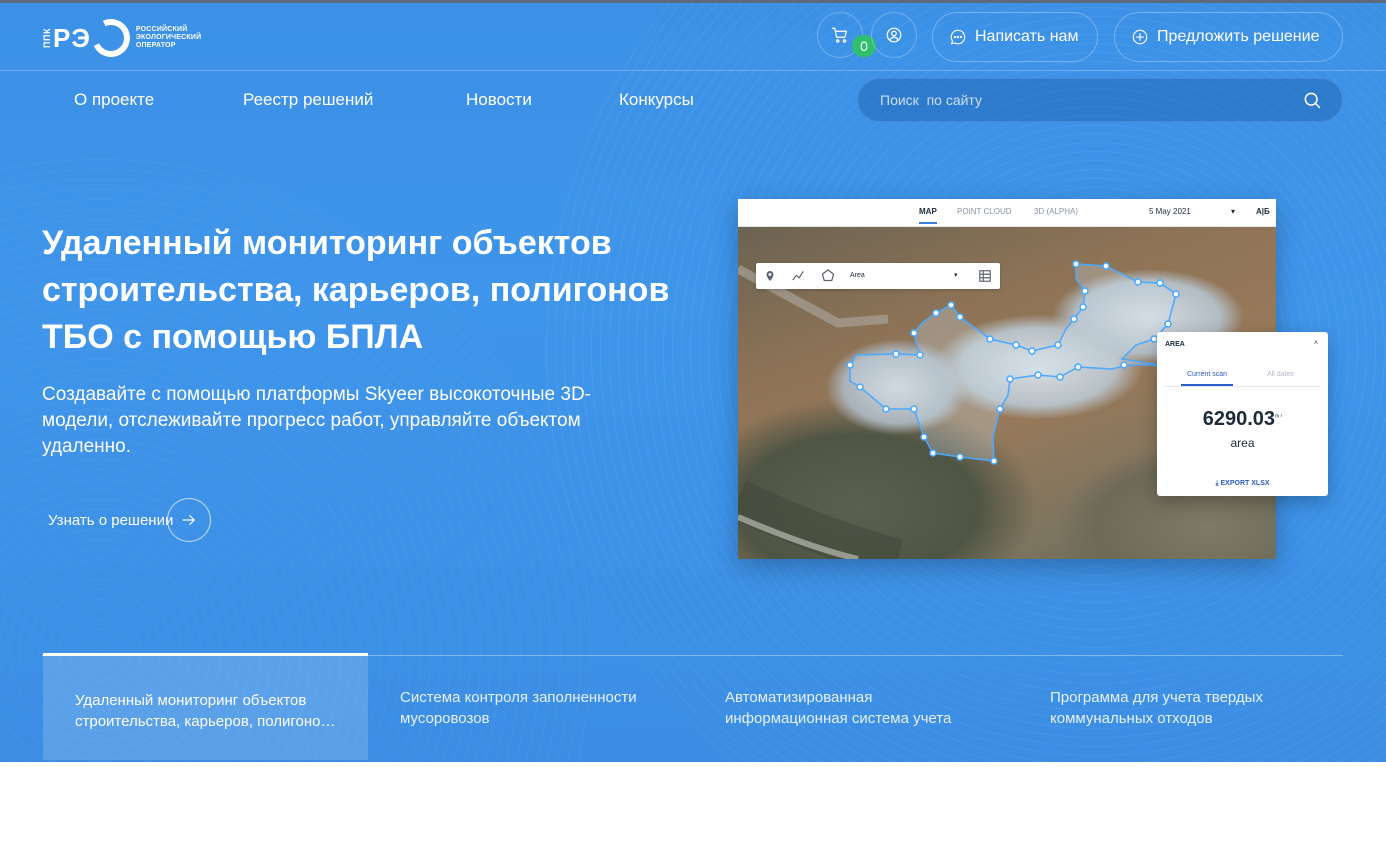 This screenshot has width=1386, height=841. I want to click on suggest-solution-button: Предложить решение, so click(1228, 37).